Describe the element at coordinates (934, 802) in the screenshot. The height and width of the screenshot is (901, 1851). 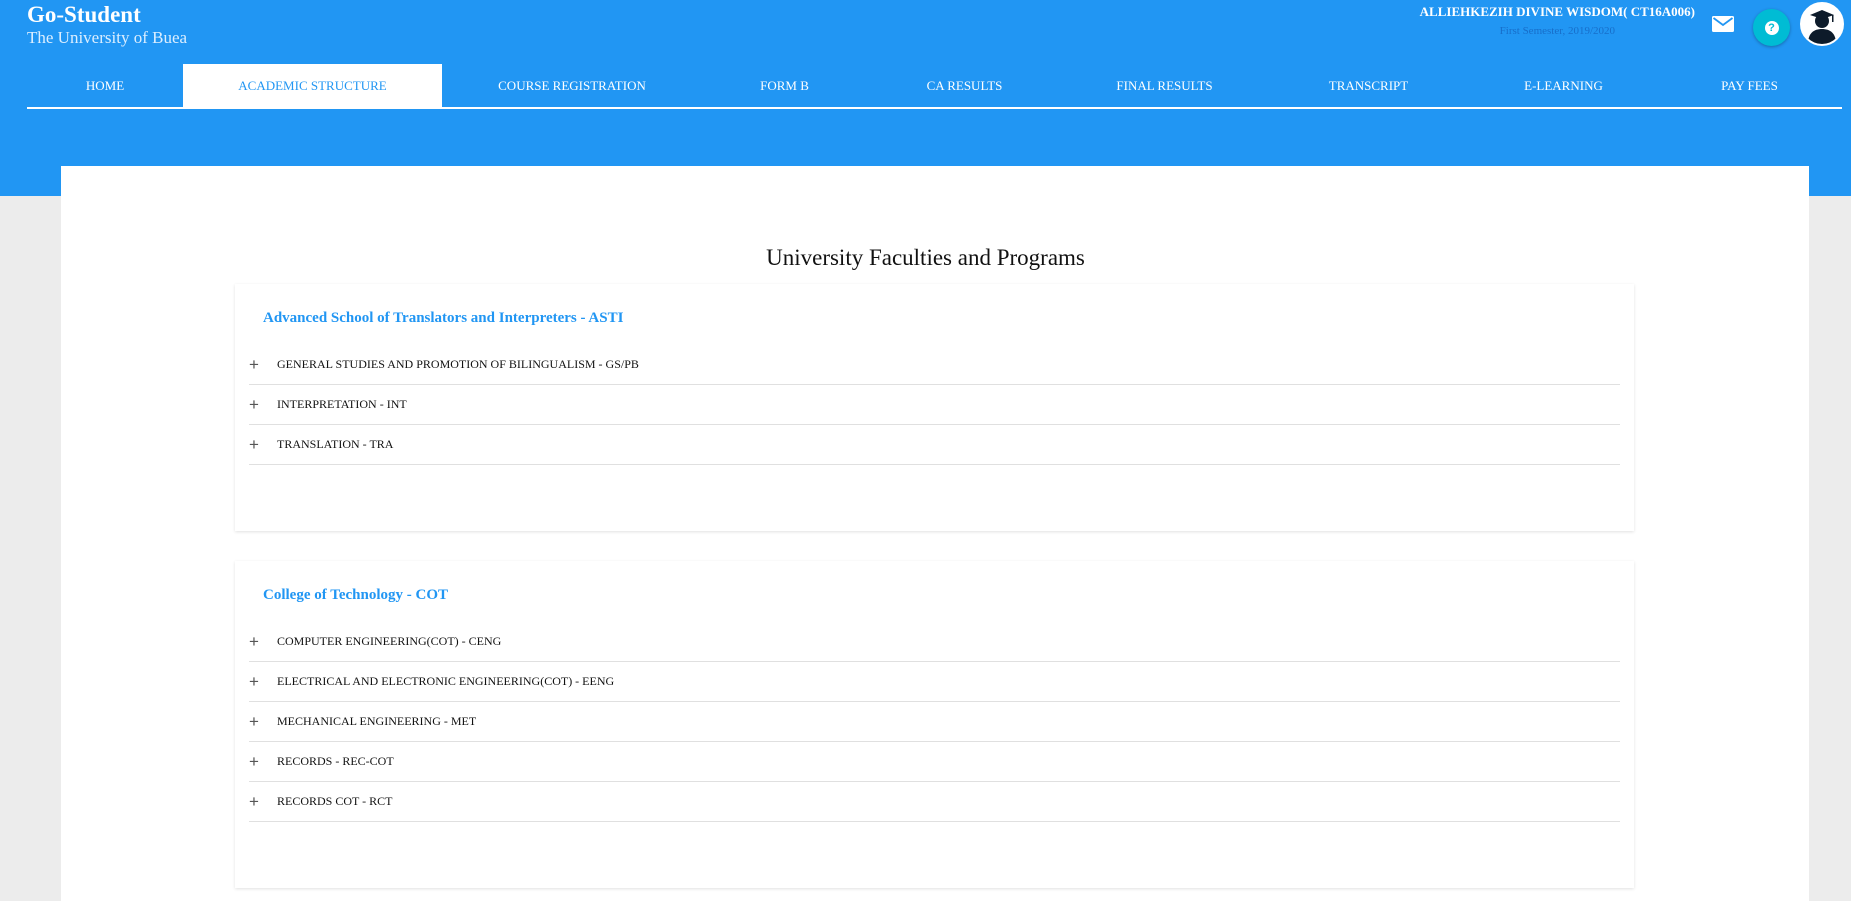
I see `department-row: + RECORDS COT - RCT` at that location.